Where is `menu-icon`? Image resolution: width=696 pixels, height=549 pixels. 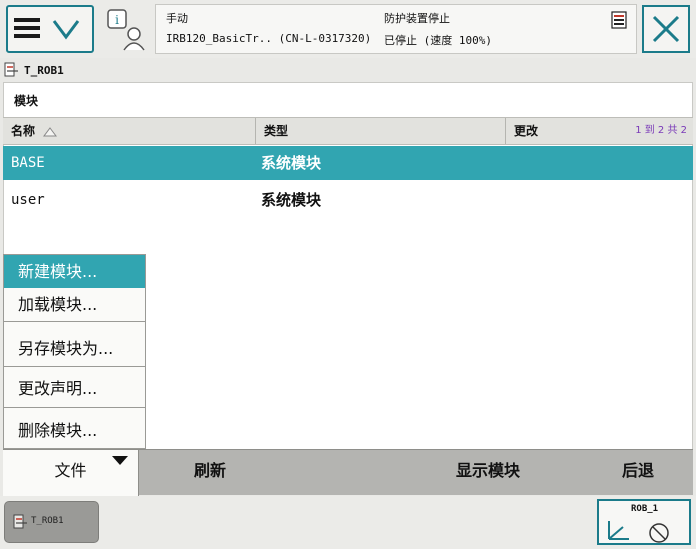
menu-icon is located at coordinates (47, 29).